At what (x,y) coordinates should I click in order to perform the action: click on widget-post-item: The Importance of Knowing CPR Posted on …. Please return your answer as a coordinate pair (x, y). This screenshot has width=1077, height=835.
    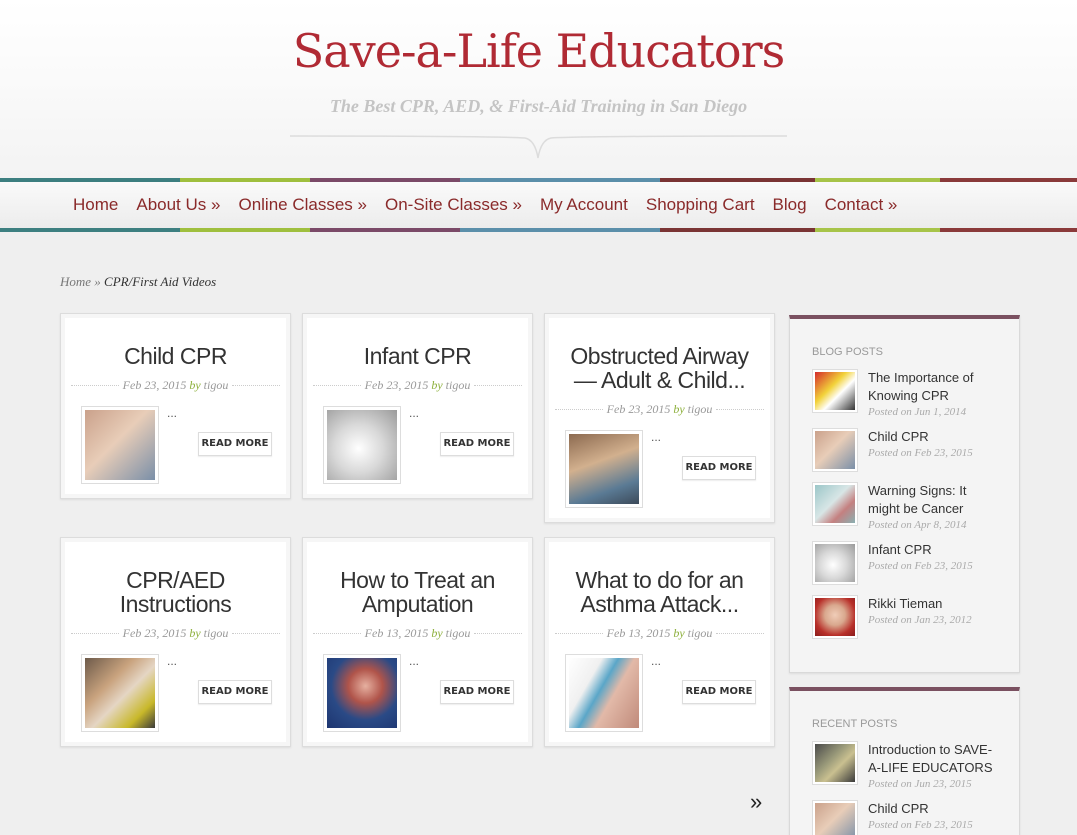
    Looking at the image, I should click on (912, 393).